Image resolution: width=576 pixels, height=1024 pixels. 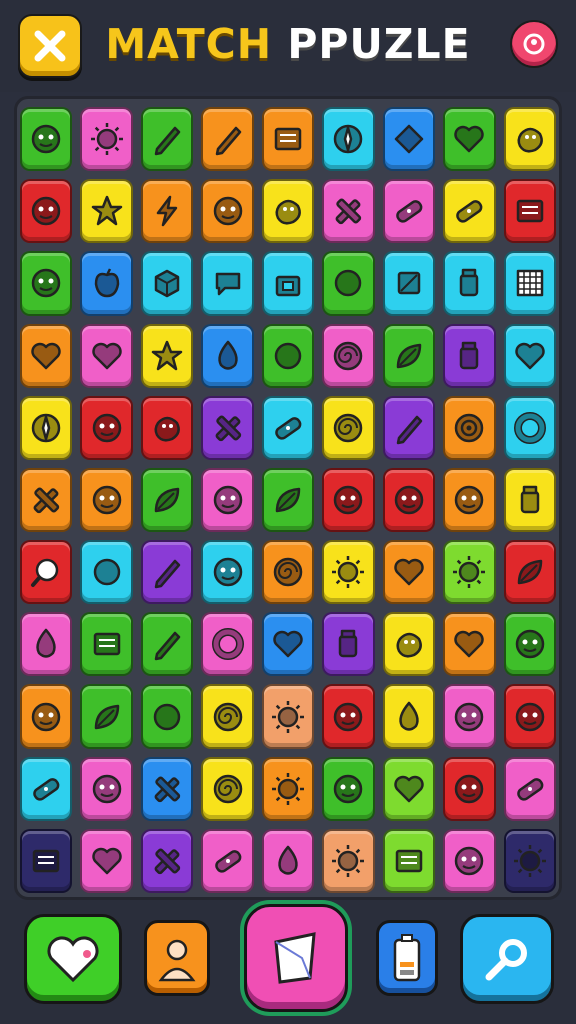 What do you see at coordinates (227, 644) in the screenshot?
I see `tile-pink-ring` at bounding box center [227, 644].